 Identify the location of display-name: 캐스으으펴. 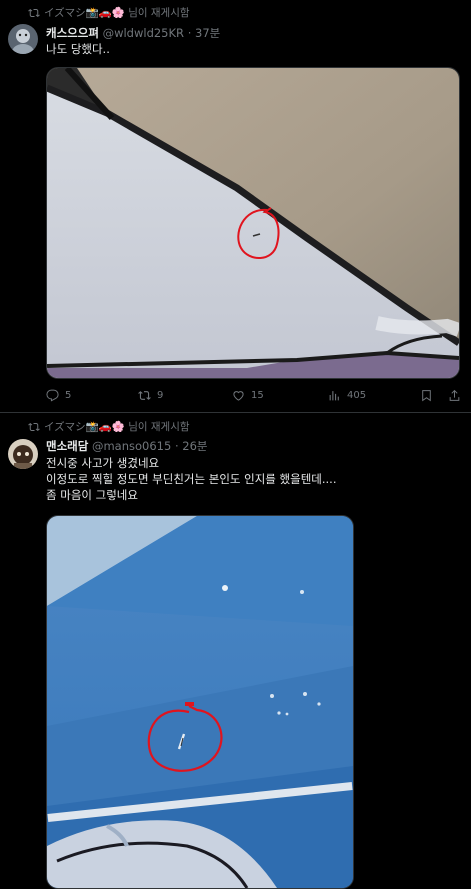
(72, 33).